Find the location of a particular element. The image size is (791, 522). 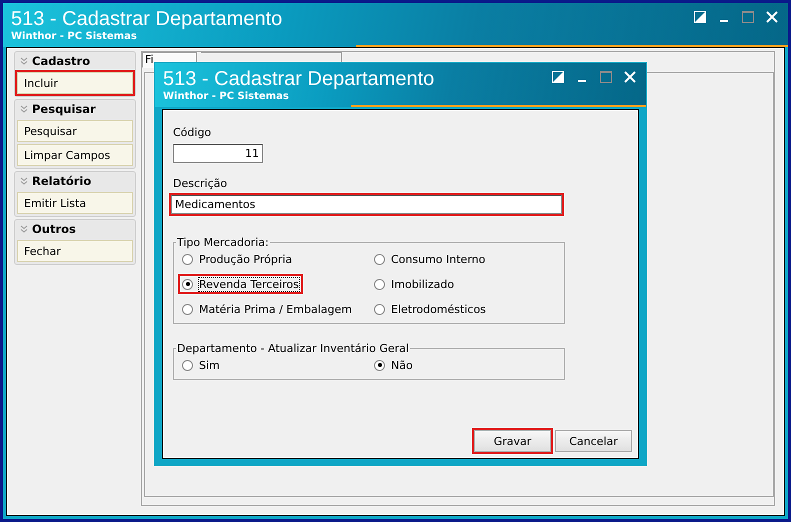

radio-option: Não is located at coordinates (393, 365).